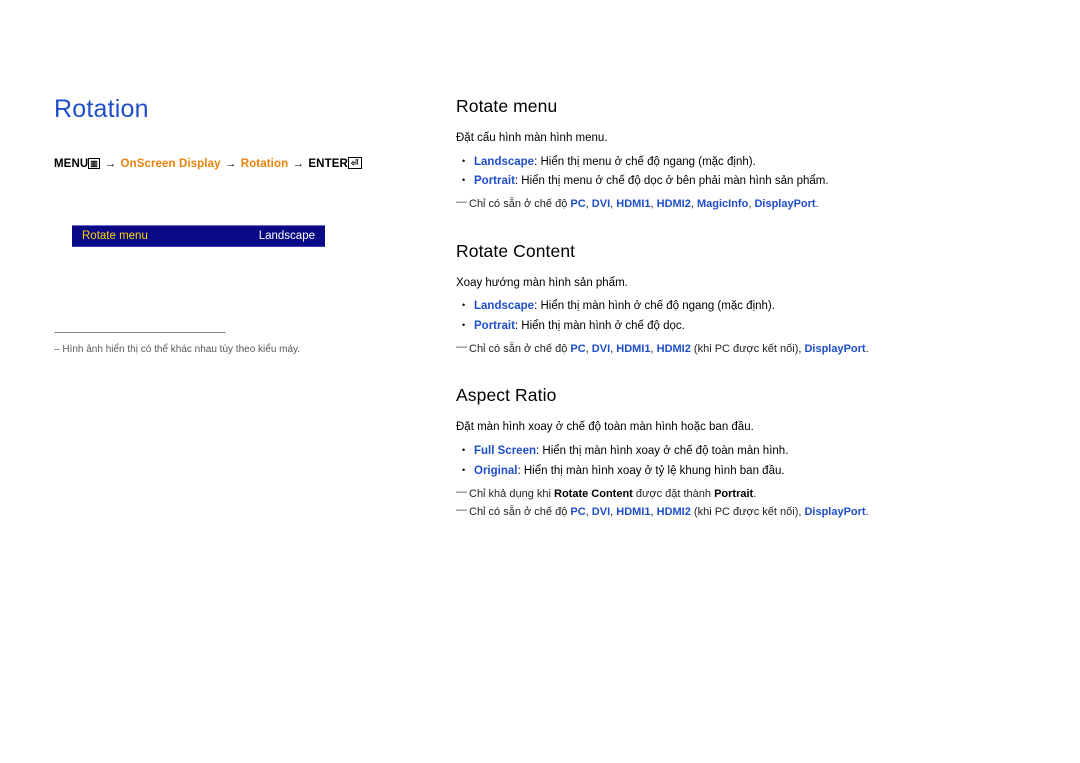 The height and width of the screenshot is (763, 1080). What do you see at coordinates (599, 326) in the screenshot?
I see `option-description: : Hiển thị màn hình ở chế độ dọc.` at bounding box center [599, 326].